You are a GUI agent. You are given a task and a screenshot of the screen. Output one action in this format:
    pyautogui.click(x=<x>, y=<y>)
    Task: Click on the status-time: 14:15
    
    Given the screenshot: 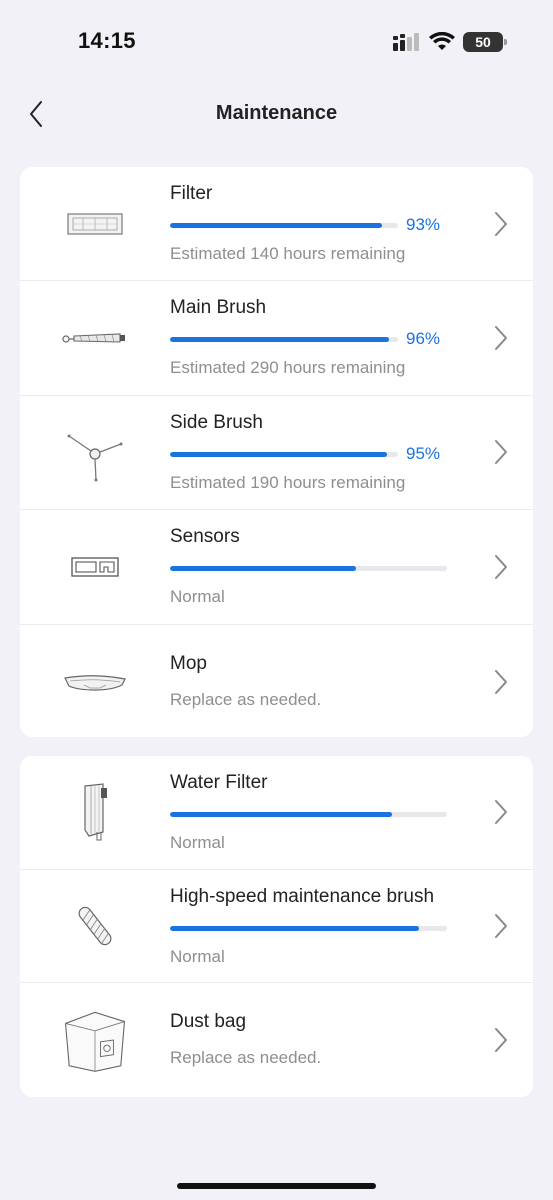 What is the action you would take?
    pyautogui.click(x=107, y=40)
    